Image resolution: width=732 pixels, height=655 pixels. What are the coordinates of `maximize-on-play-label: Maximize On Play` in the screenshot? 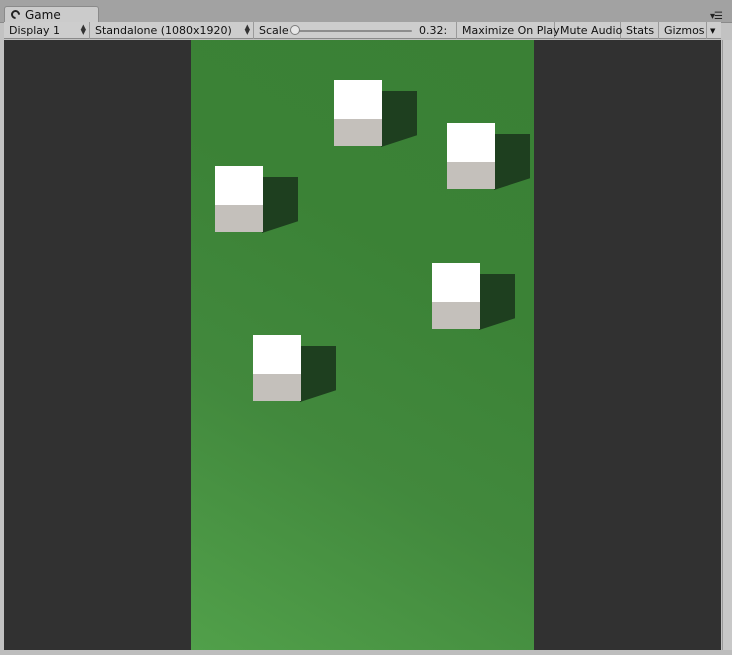 It's located at (511, 30).